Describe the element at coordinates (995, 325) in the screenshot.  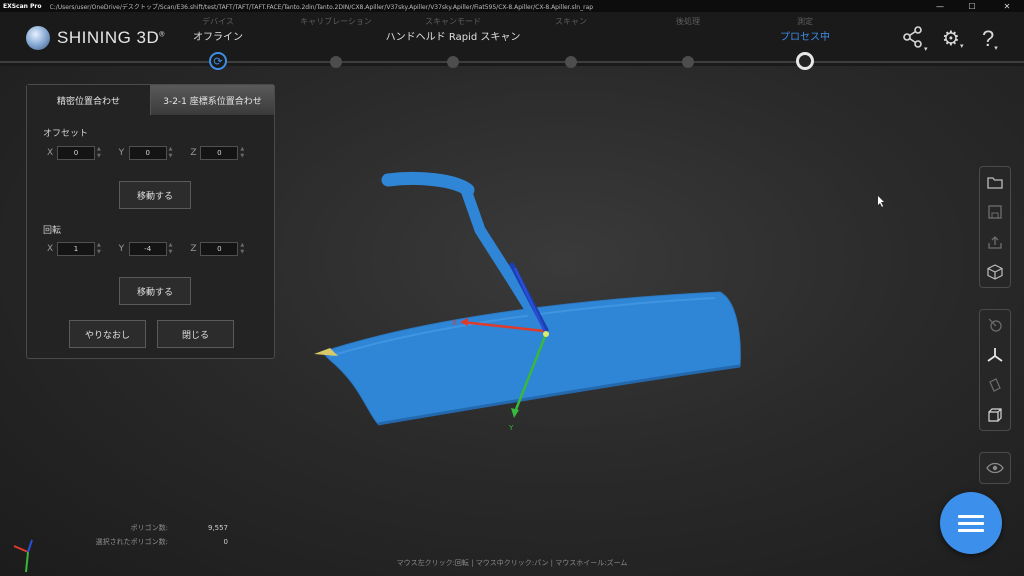
I see `mesh-view-icon` at that location.